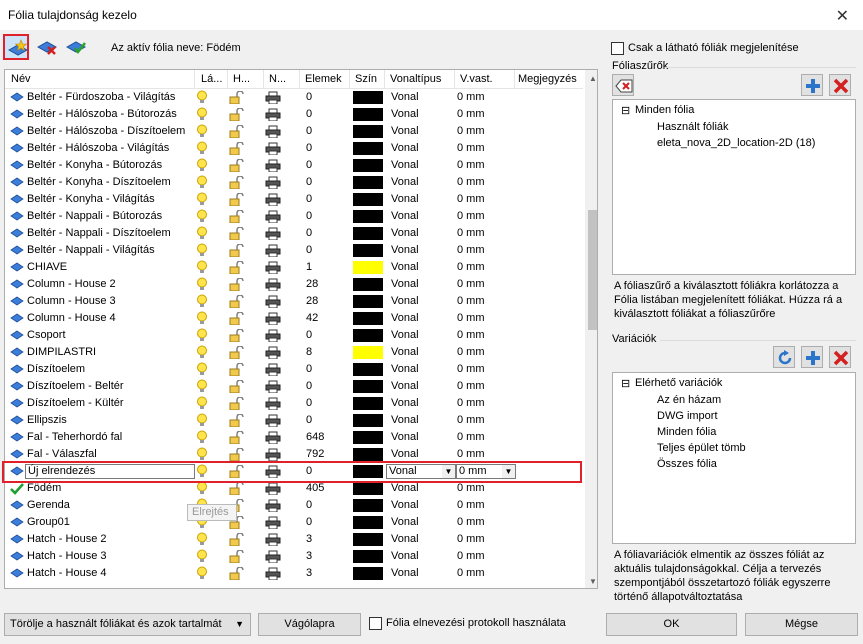  What do you see at coordinates (294, 284) in the screenshot?
I see `table-row: Column - House 2 28 Vonal 0 mm` at bounding box center [294, 284].